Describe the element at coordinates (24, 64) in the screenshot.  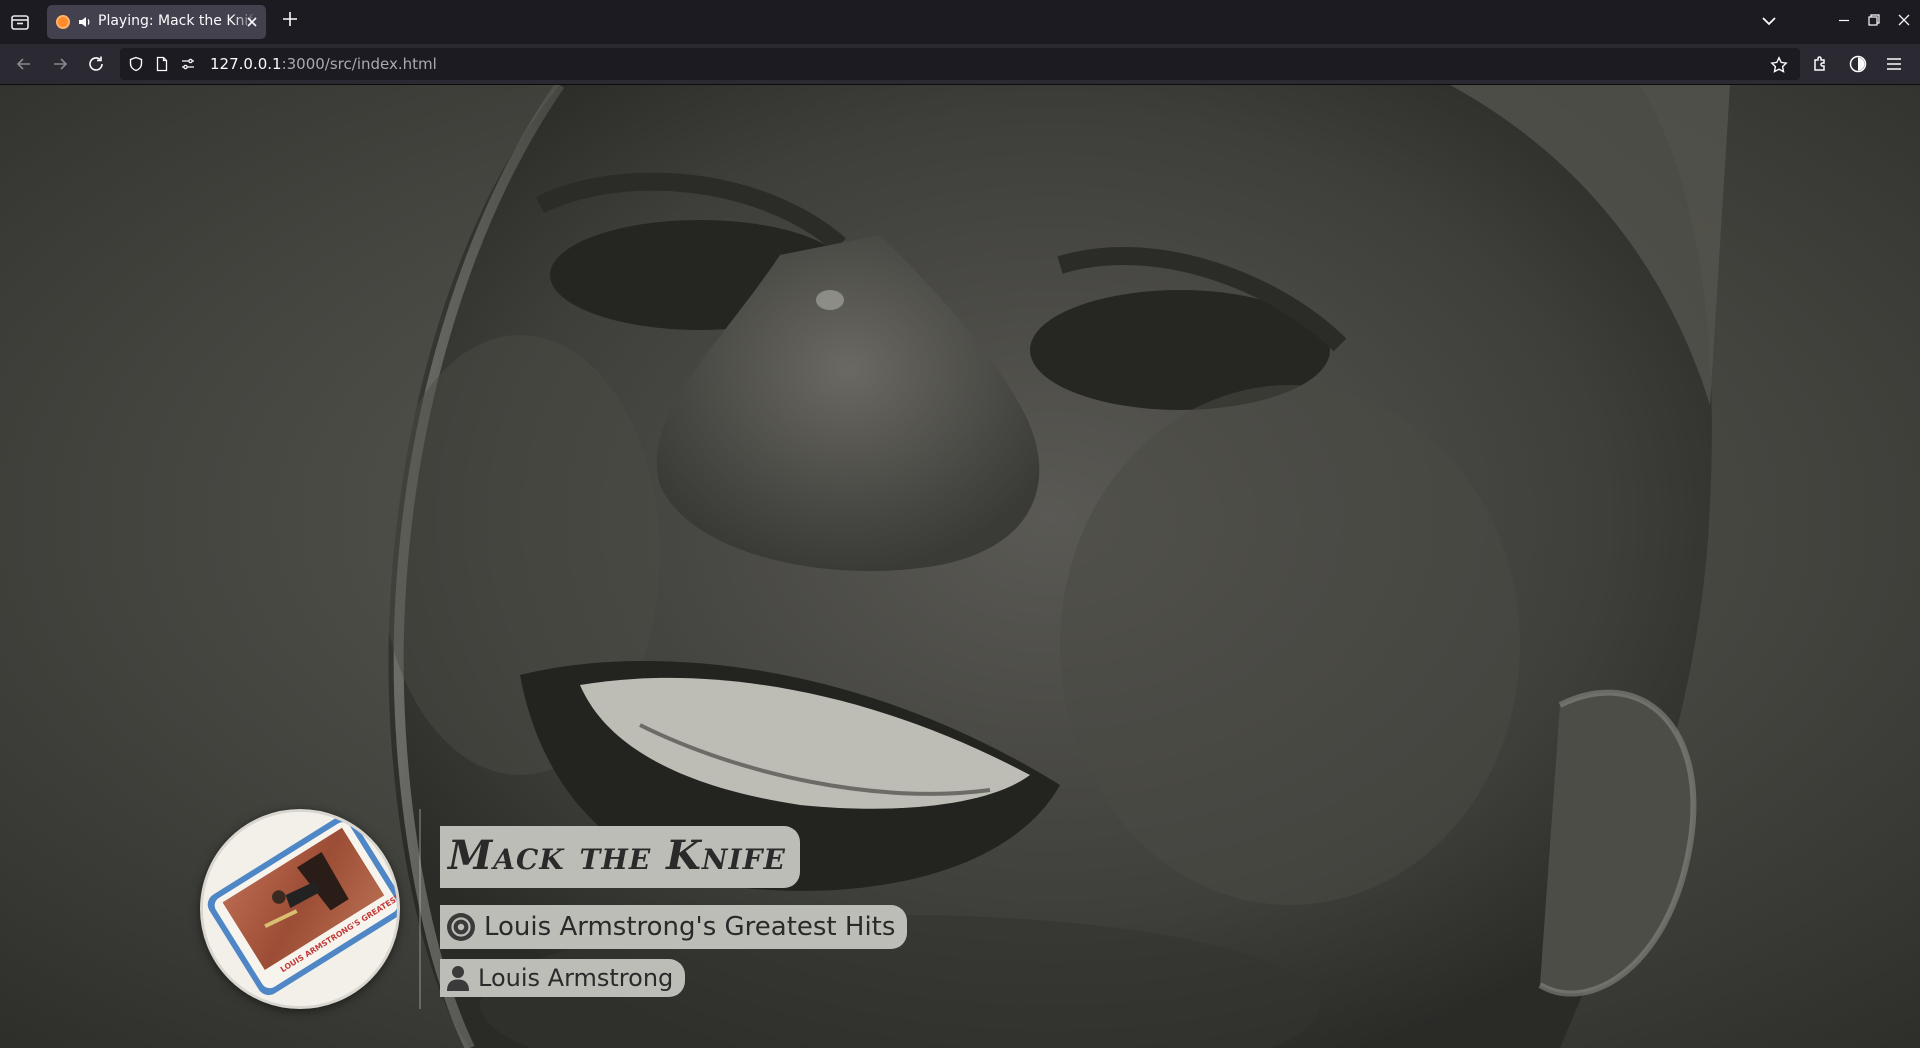
I see `back-arrow-icon` at that location.